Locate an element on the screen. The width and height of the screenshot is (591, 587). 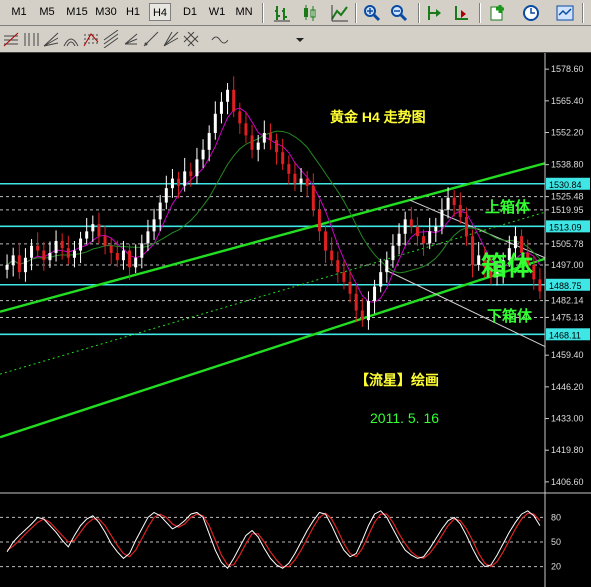
timeframe-h1-button: H1 is located at coordinates (133, 12).